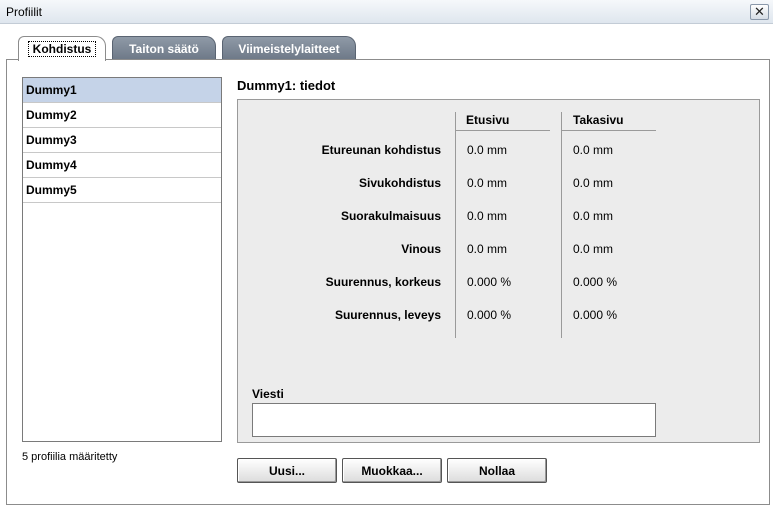 The width and height of the screenshot is (773, 508). What do you see at coordinates (488, 120) in the screenshot?
I see `column-header-front: Etusivu` at bounding box center [488, 120].